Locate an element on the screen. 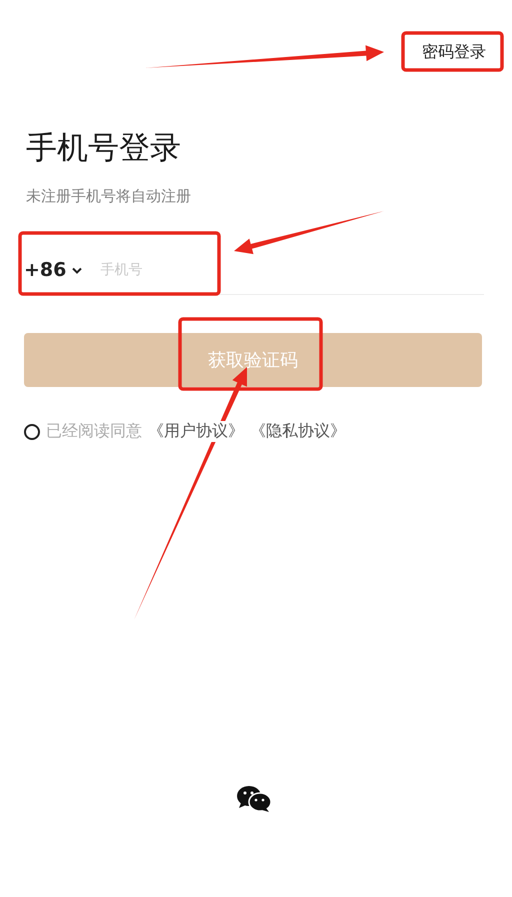  page-title: 手机号登录 is located at coordinates (103, 148).